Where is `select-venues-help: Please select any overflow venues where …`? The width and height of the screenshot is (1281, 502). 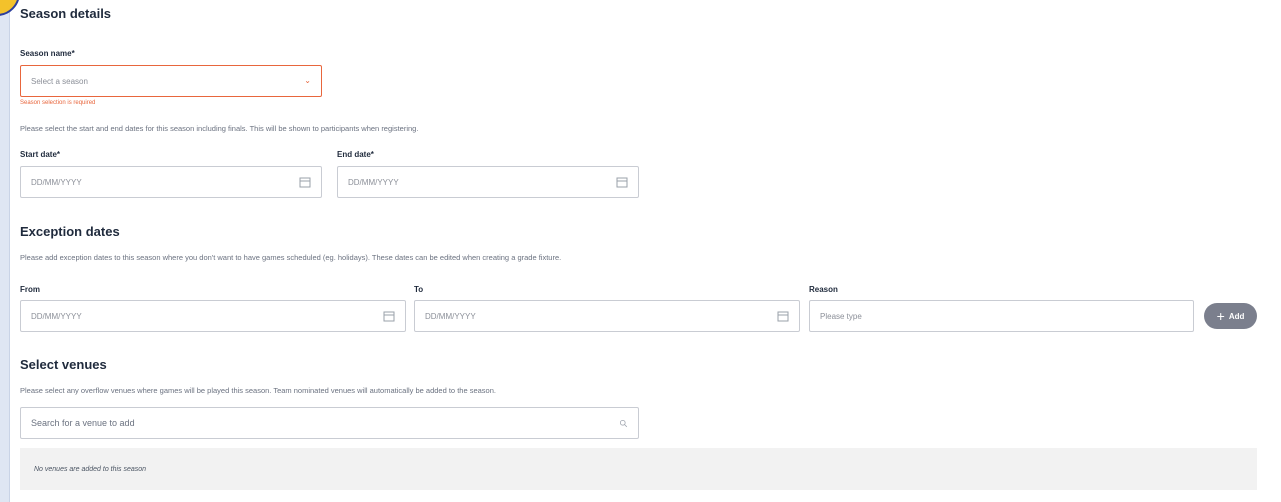 select-venues-help: Please select any overflow venues where … is located at coordinates (258, 390).